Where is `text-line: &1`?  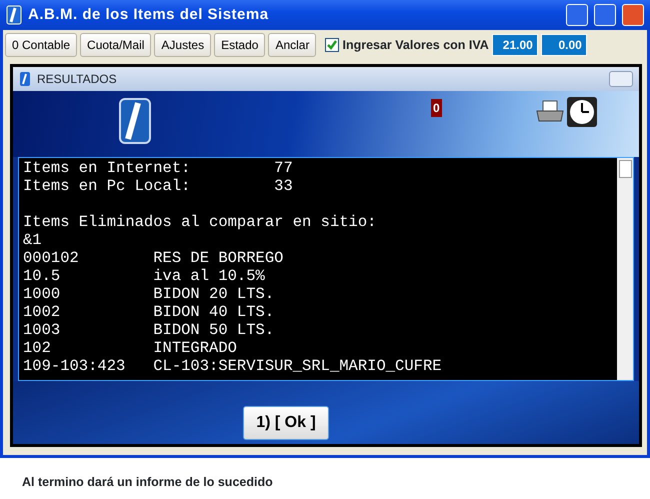 text-line: &1 is located at coordinates (33, 240).